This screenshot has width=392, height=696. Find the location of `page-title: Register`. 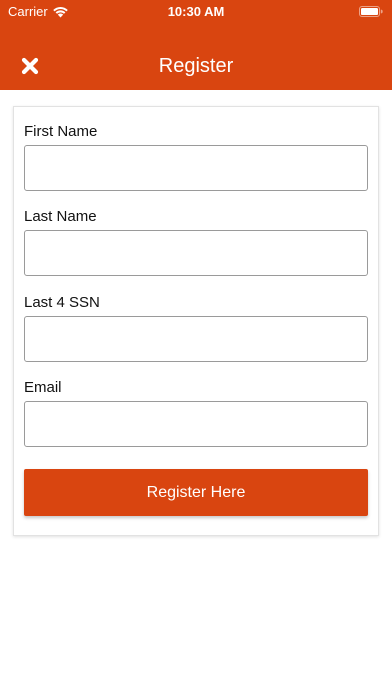

page-title: Register is located at coordinates (196, 66).